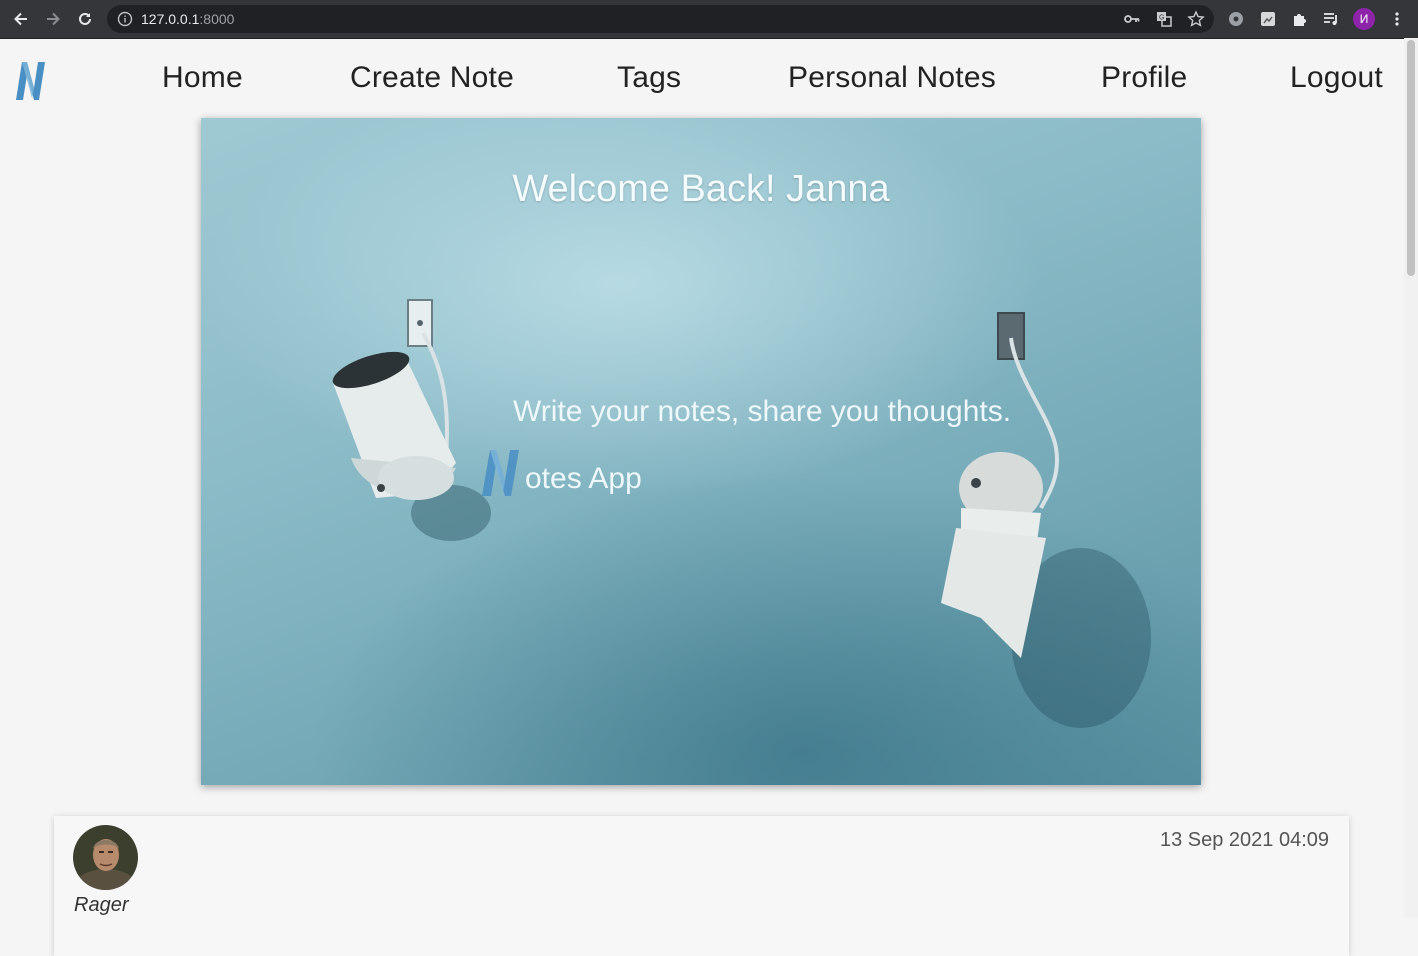 The height and width of the screenshot is (956, 1418). What do you see at coordinates (1196, 19) in the screenshot?
I see `bookmark-star-icon` at bounding box center [1196, 19].